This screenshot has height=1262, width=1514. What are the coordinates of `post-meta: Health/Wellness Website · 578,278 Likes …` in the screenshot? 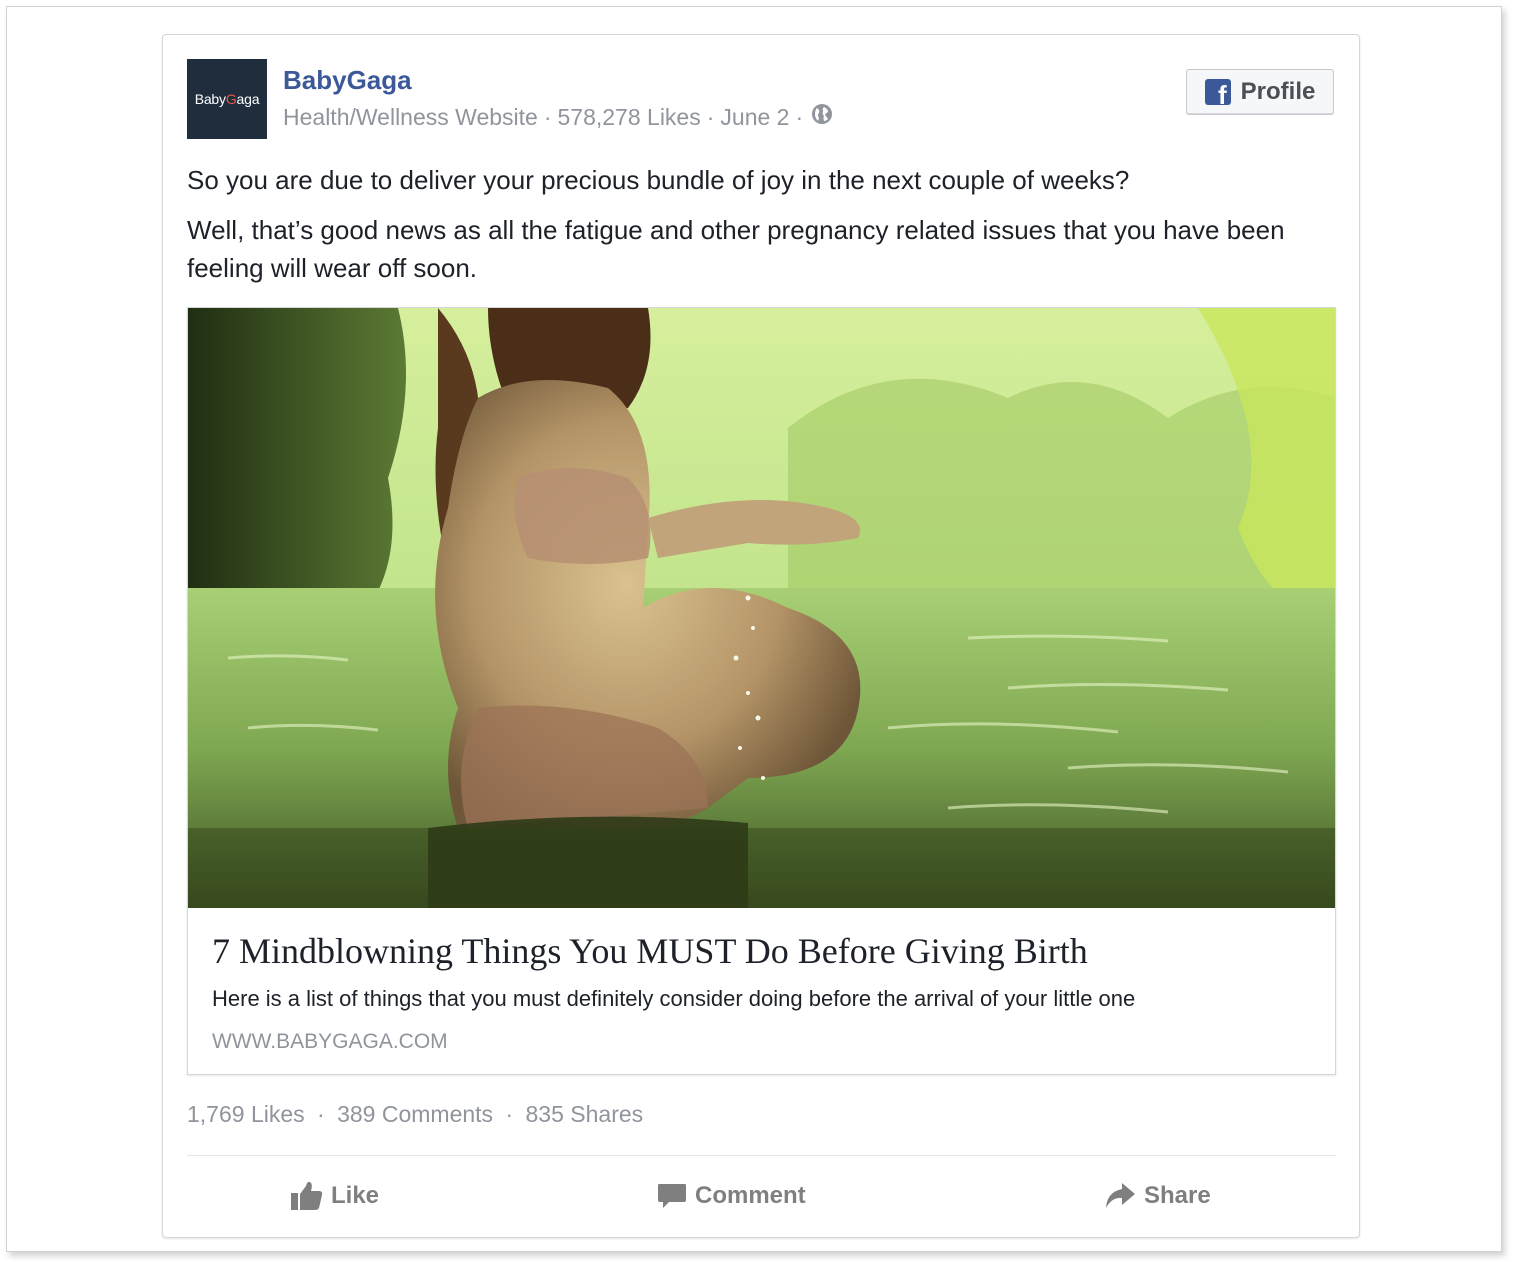 It's located at (558, 117).